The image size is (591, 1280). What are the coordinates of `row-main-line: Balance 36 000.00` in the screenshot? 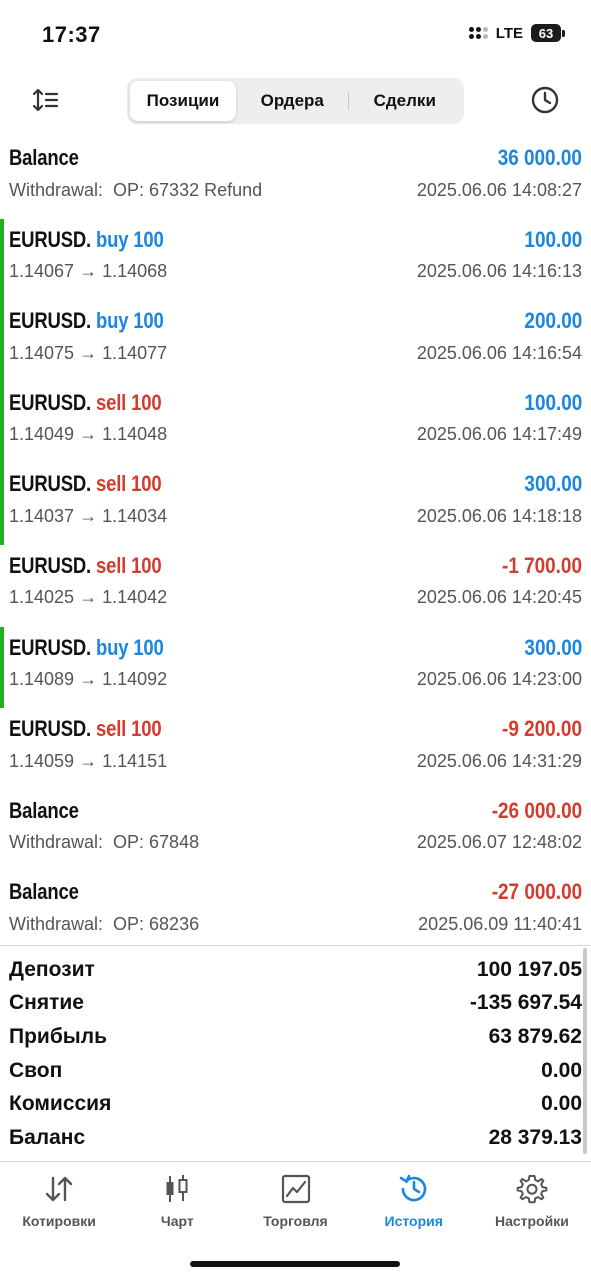 It's located at (295, 158).